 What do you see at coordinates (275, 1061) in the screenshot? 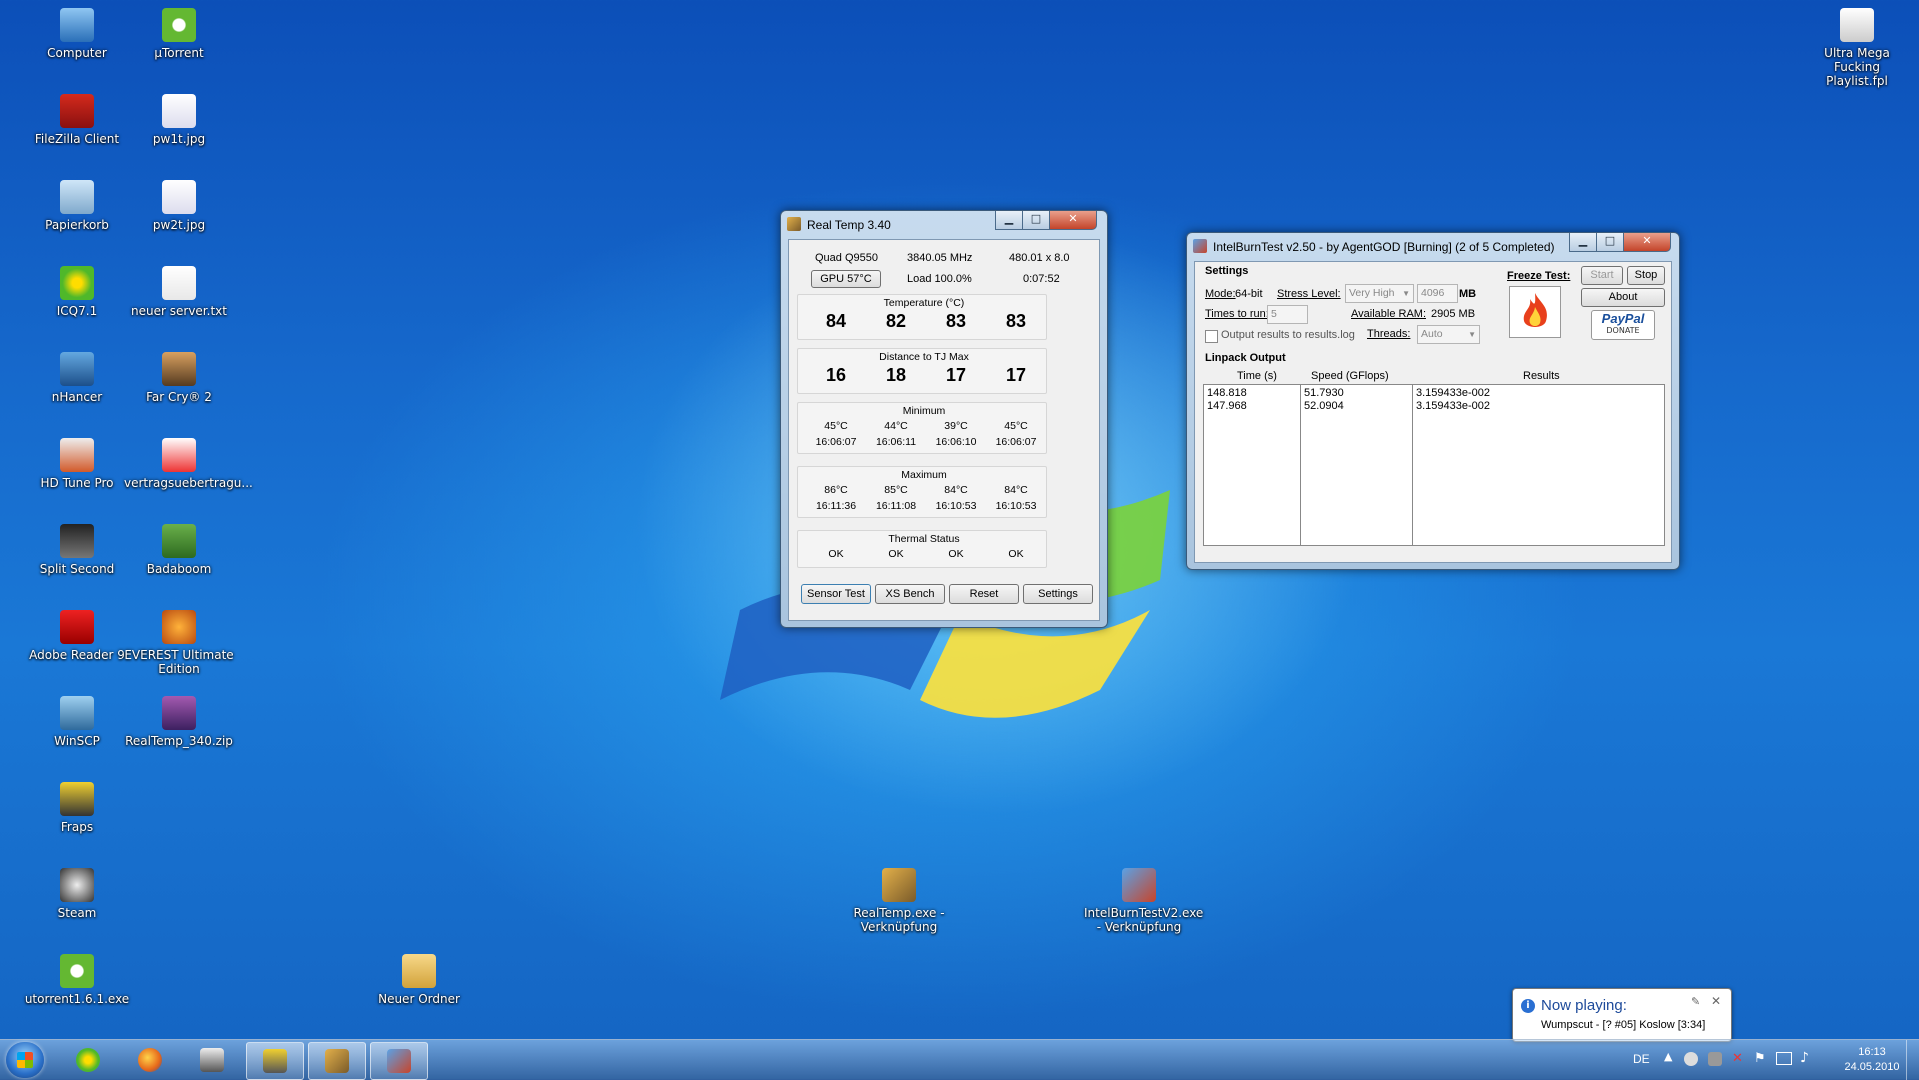
I see `taskbar-fraps` at bounding box center [275, 1061].